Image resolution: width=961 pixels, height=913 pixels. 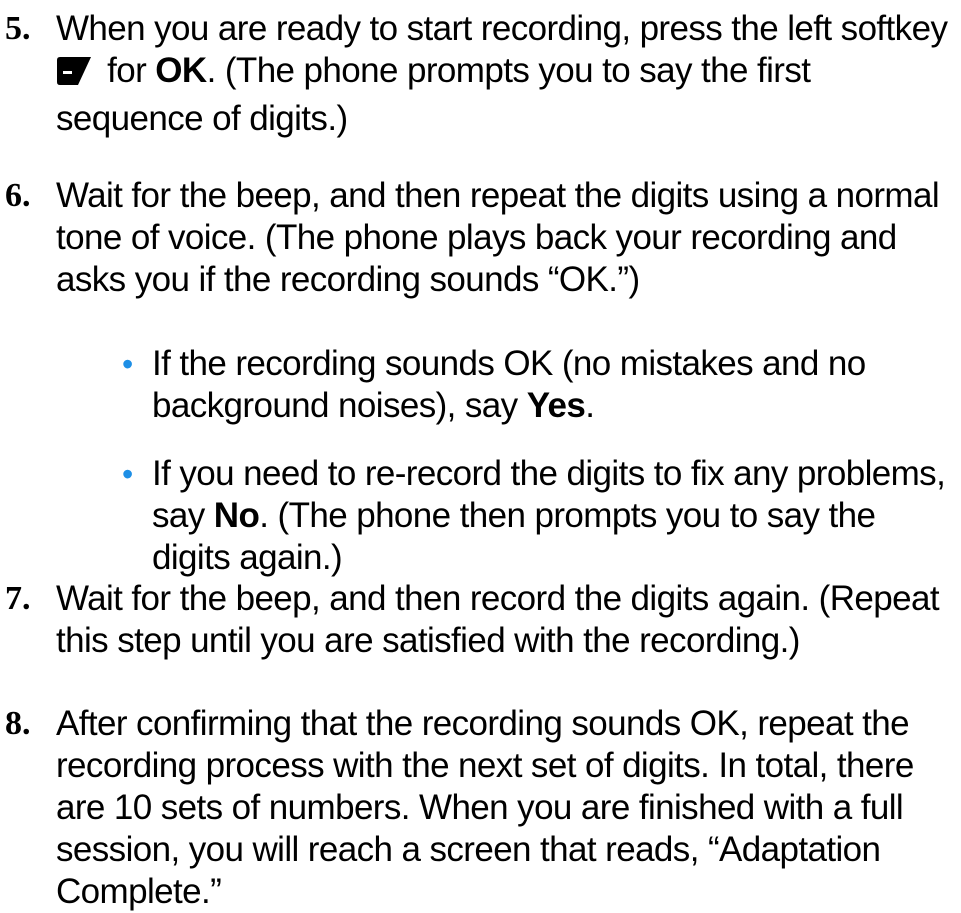 I want to click on step-number: 8., so click(x=18, y=723).